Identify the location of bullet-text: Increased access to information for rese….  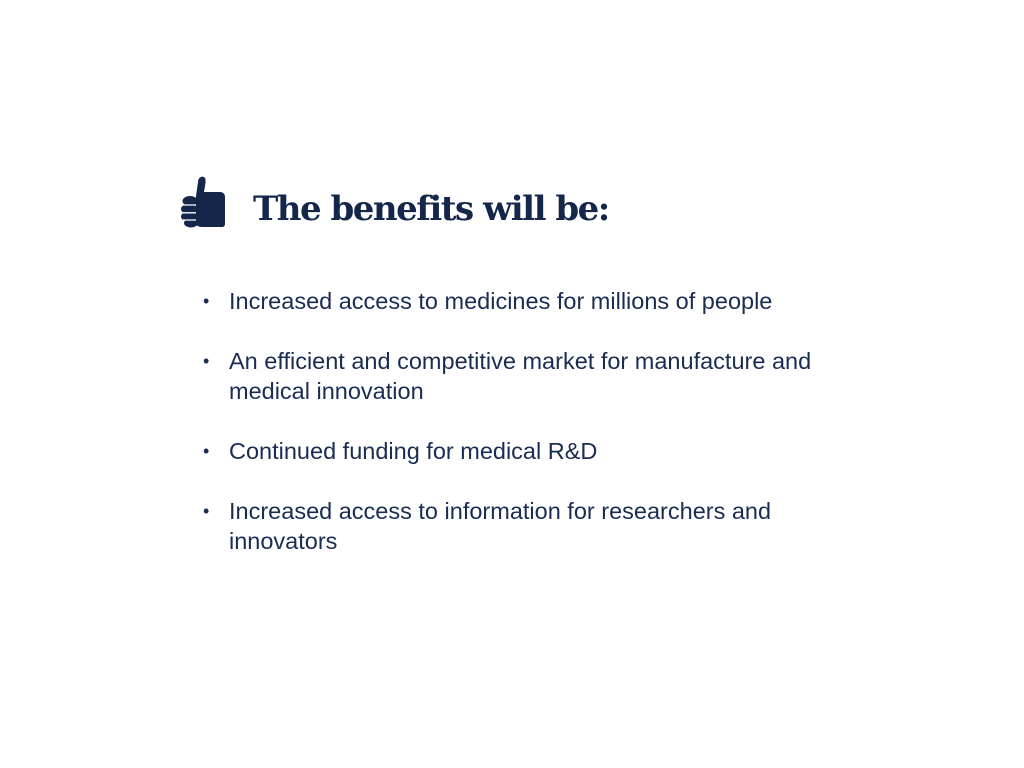
(500, 526).